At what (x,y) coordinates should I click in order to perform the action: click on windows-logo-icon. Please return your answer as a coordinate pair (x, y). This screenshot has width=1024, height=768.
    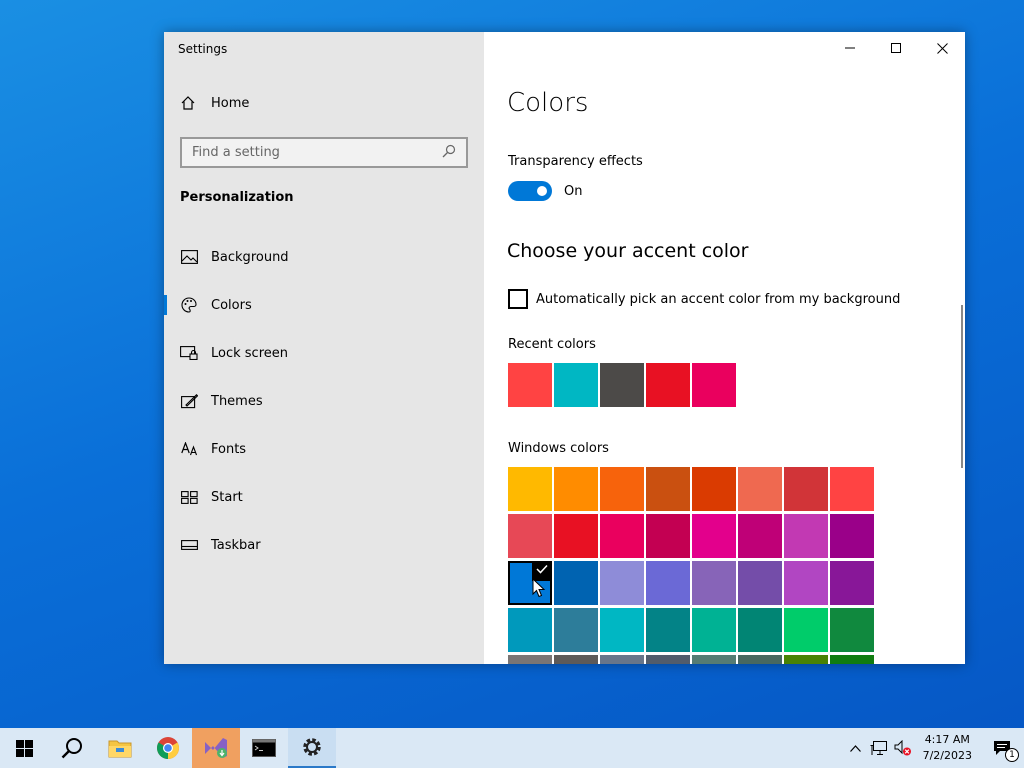
    Looking at the image, I should click on (24, 748).